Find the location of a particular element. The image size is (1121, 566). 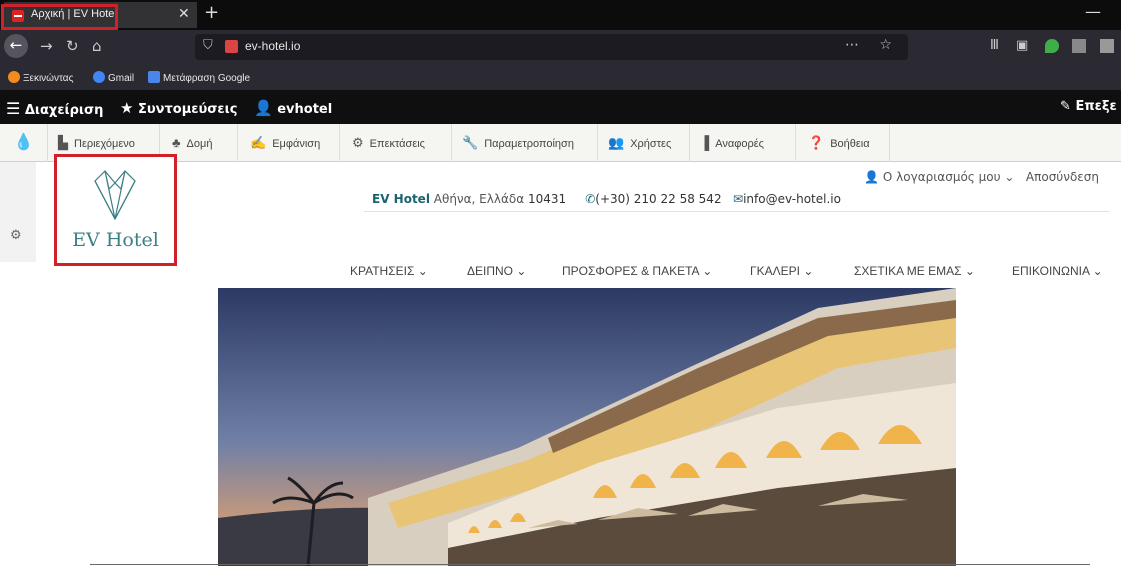

bookmark-getting-started: Ξεκινώντας is located at coordinates (40, 77).